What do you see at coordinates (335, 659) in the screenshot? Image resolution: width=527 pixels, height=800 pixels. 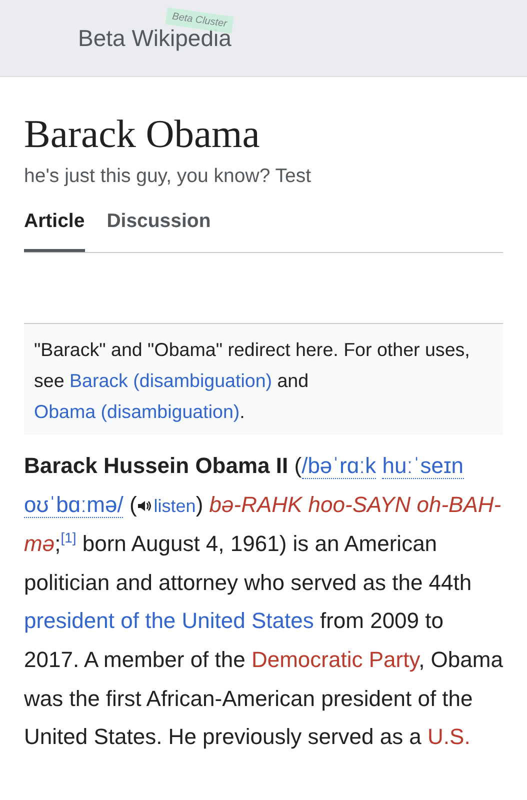 I see `text-link: Democratic Party` at bounding box center [335, 659].